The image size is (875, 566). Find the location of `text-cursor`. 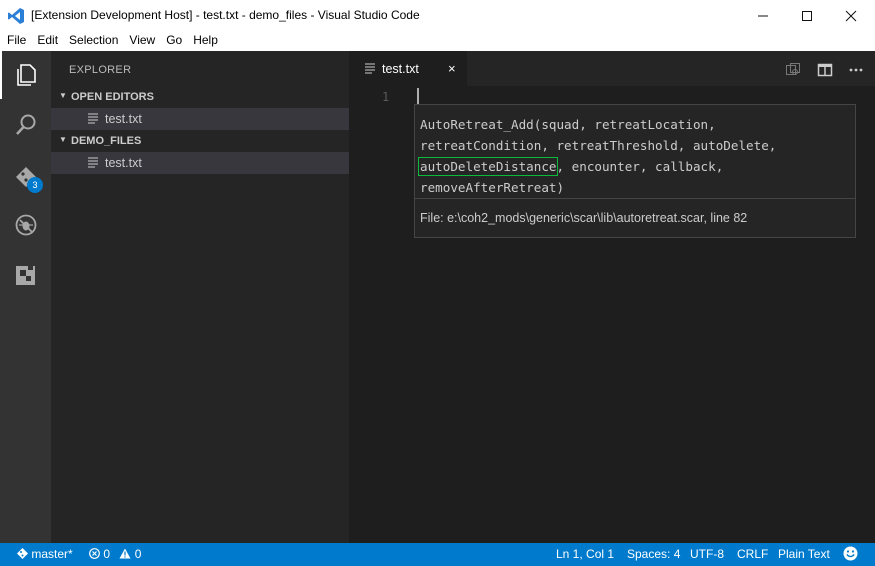

text-cursor is located at coordinates (418, 96).